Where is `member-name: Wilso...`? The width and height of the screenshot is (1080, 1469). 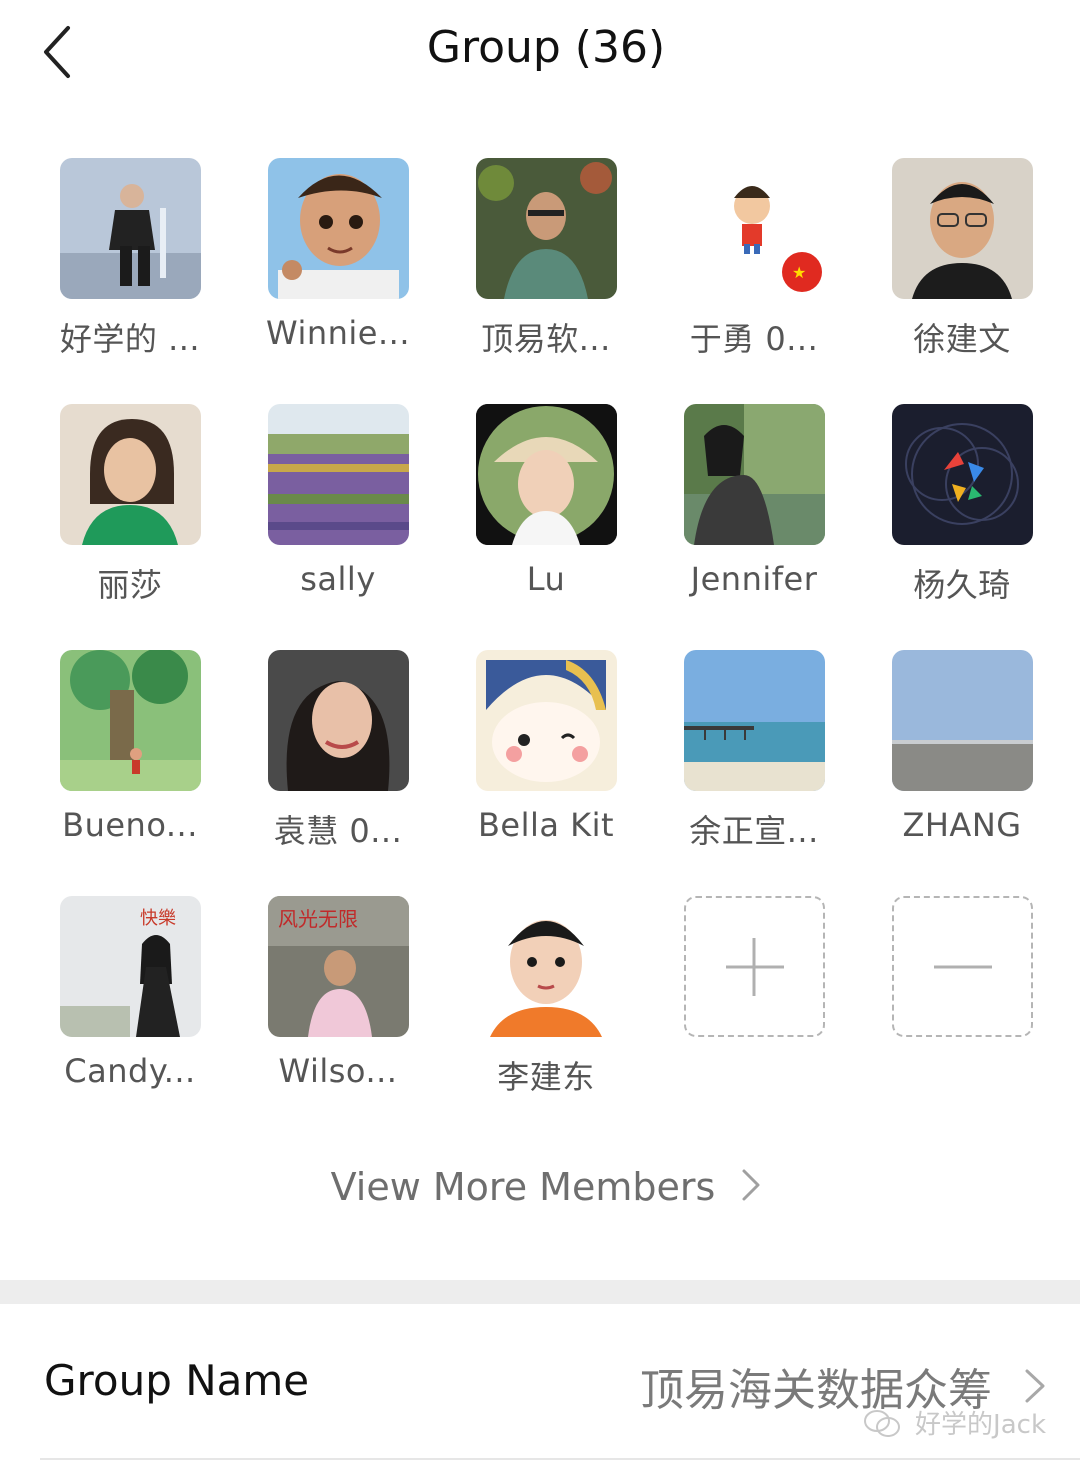 member-name: Wilso... is located at coordinates (338, 1071).